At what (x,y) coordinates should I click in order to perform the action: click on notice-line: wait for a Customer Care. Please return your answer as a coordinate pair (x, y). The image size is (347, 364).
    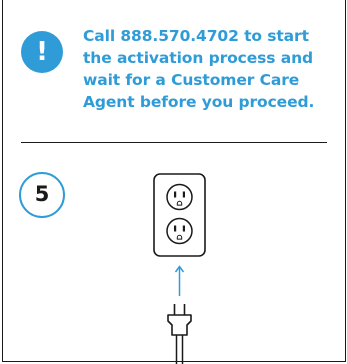
    Looking at the image, I should click on (191, 80).